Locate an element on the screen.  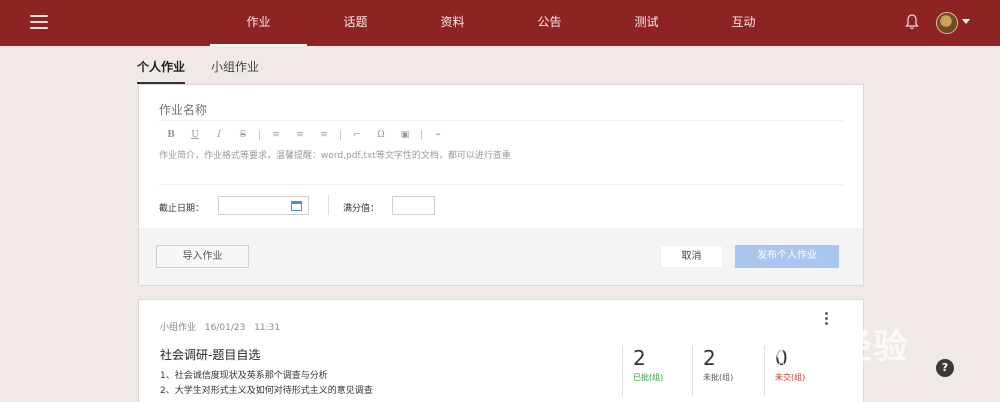
code-icon: ⌐ is located at coordinates (357, 135).